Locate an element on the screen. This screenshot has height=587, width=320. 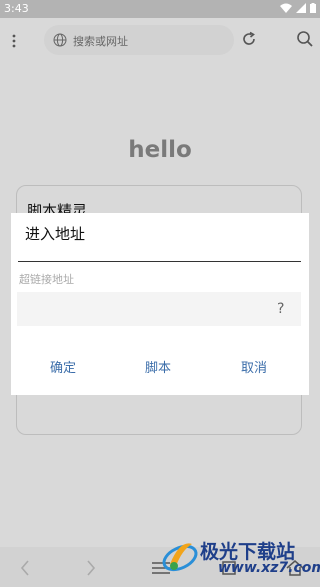
more-menu-icon is located at coordinates (14, 41).